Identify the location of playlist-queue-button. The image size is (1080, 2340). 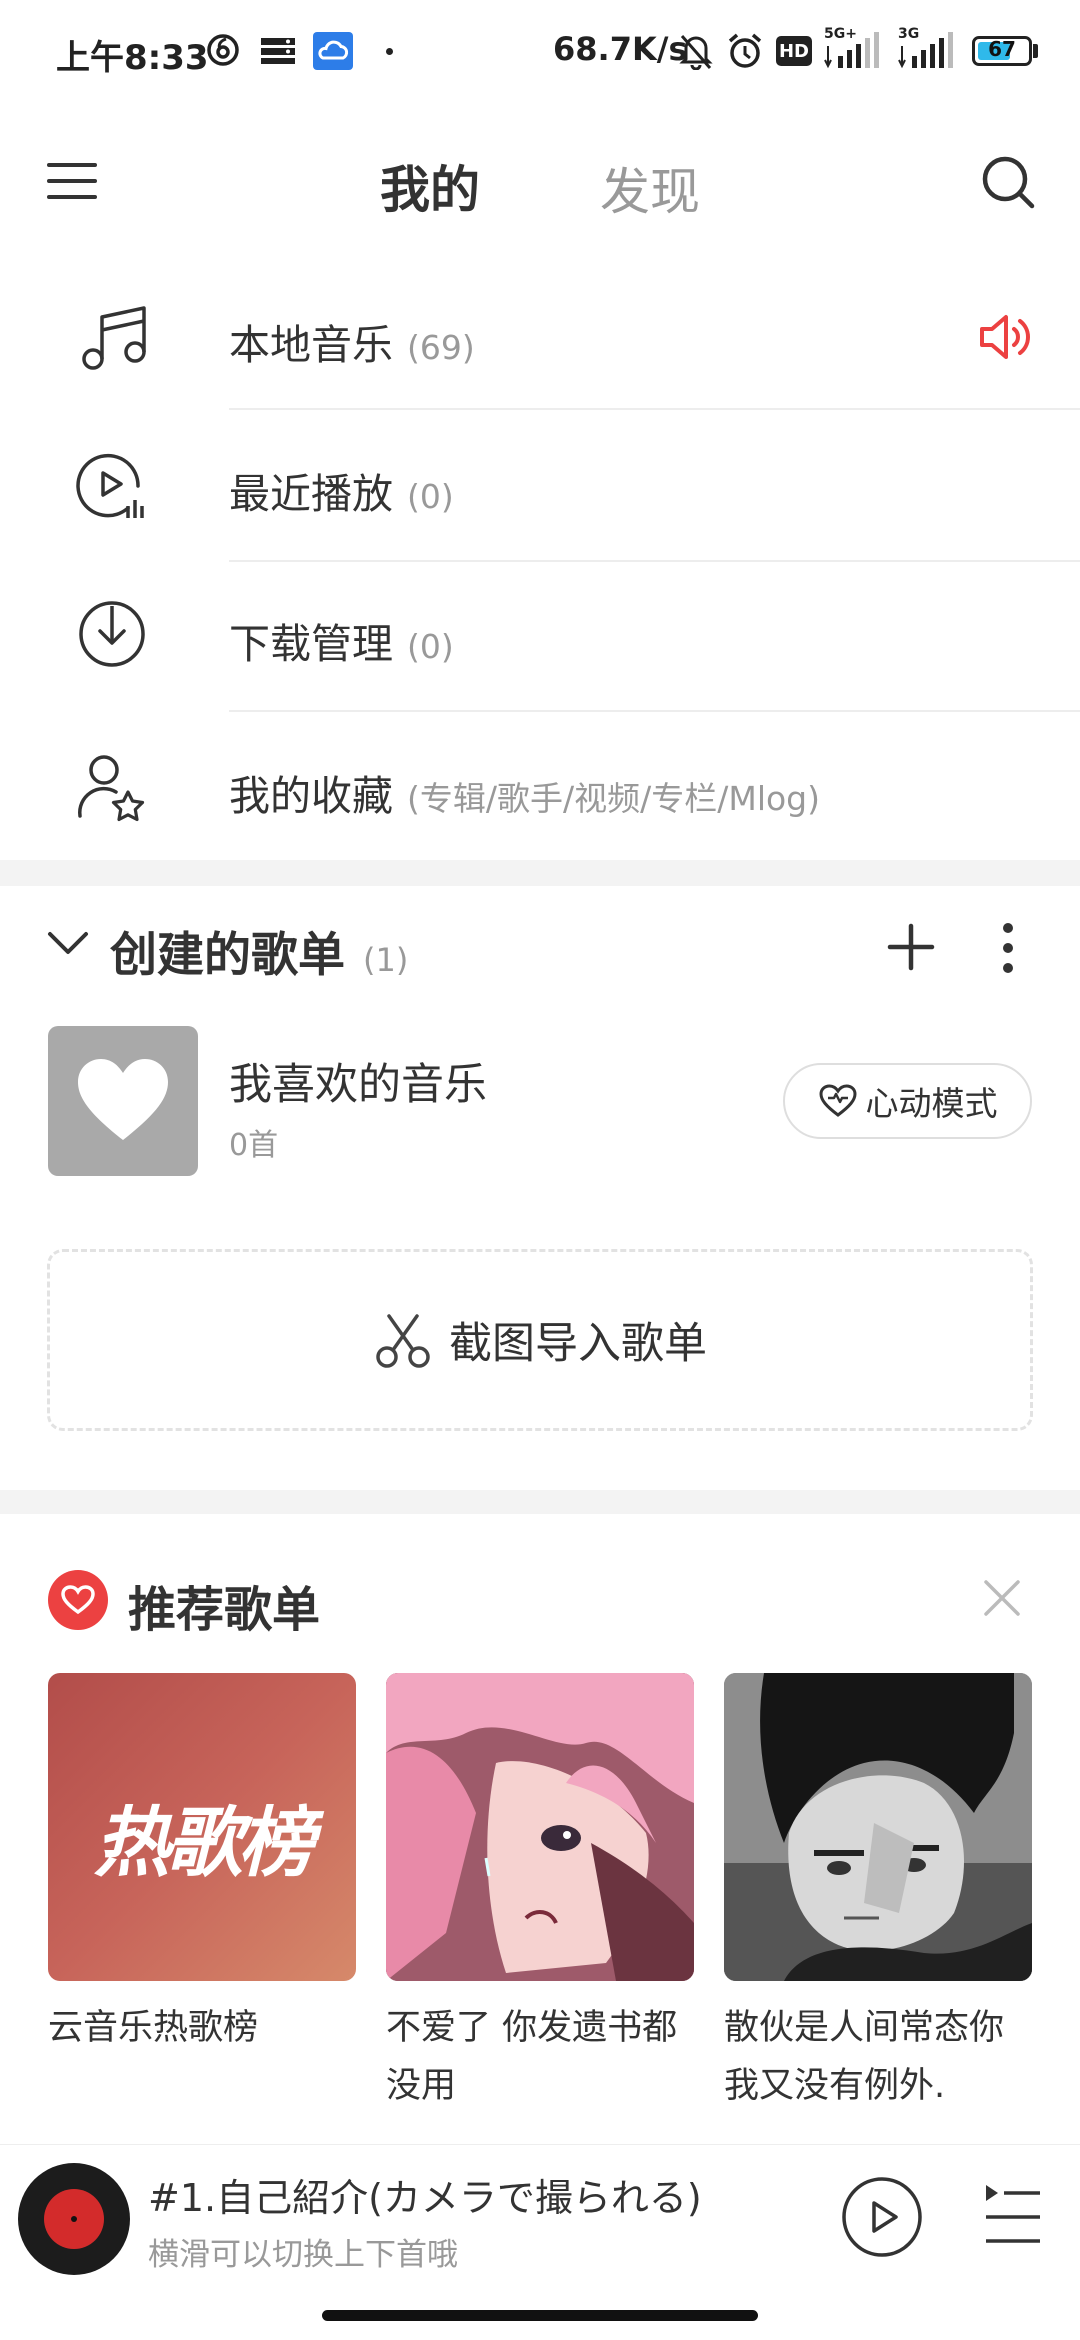
(1013, 2216).